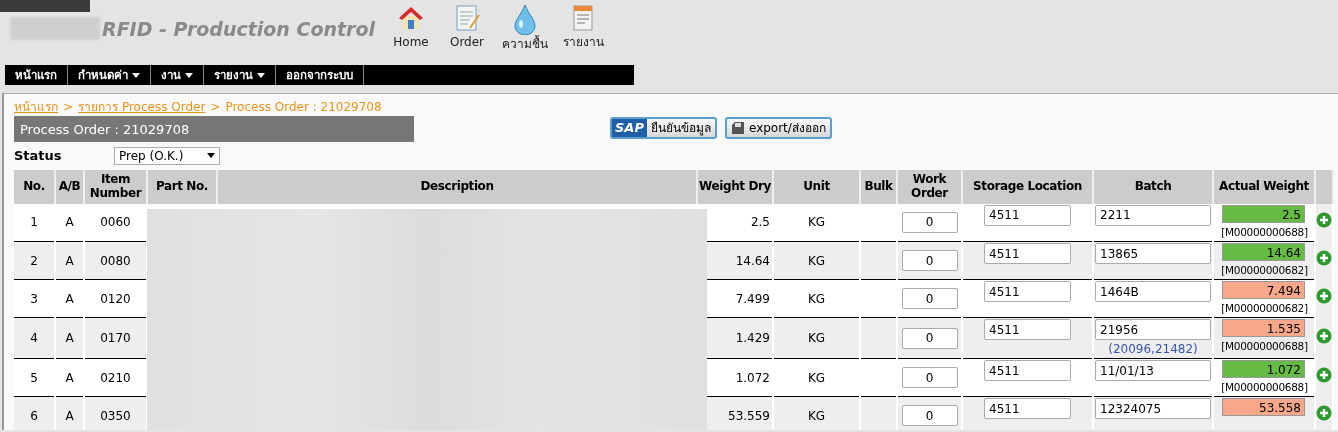  Describe the element at coordinates (752, 377) in the screenshot. I see `table-cell: 1.072` at that location.